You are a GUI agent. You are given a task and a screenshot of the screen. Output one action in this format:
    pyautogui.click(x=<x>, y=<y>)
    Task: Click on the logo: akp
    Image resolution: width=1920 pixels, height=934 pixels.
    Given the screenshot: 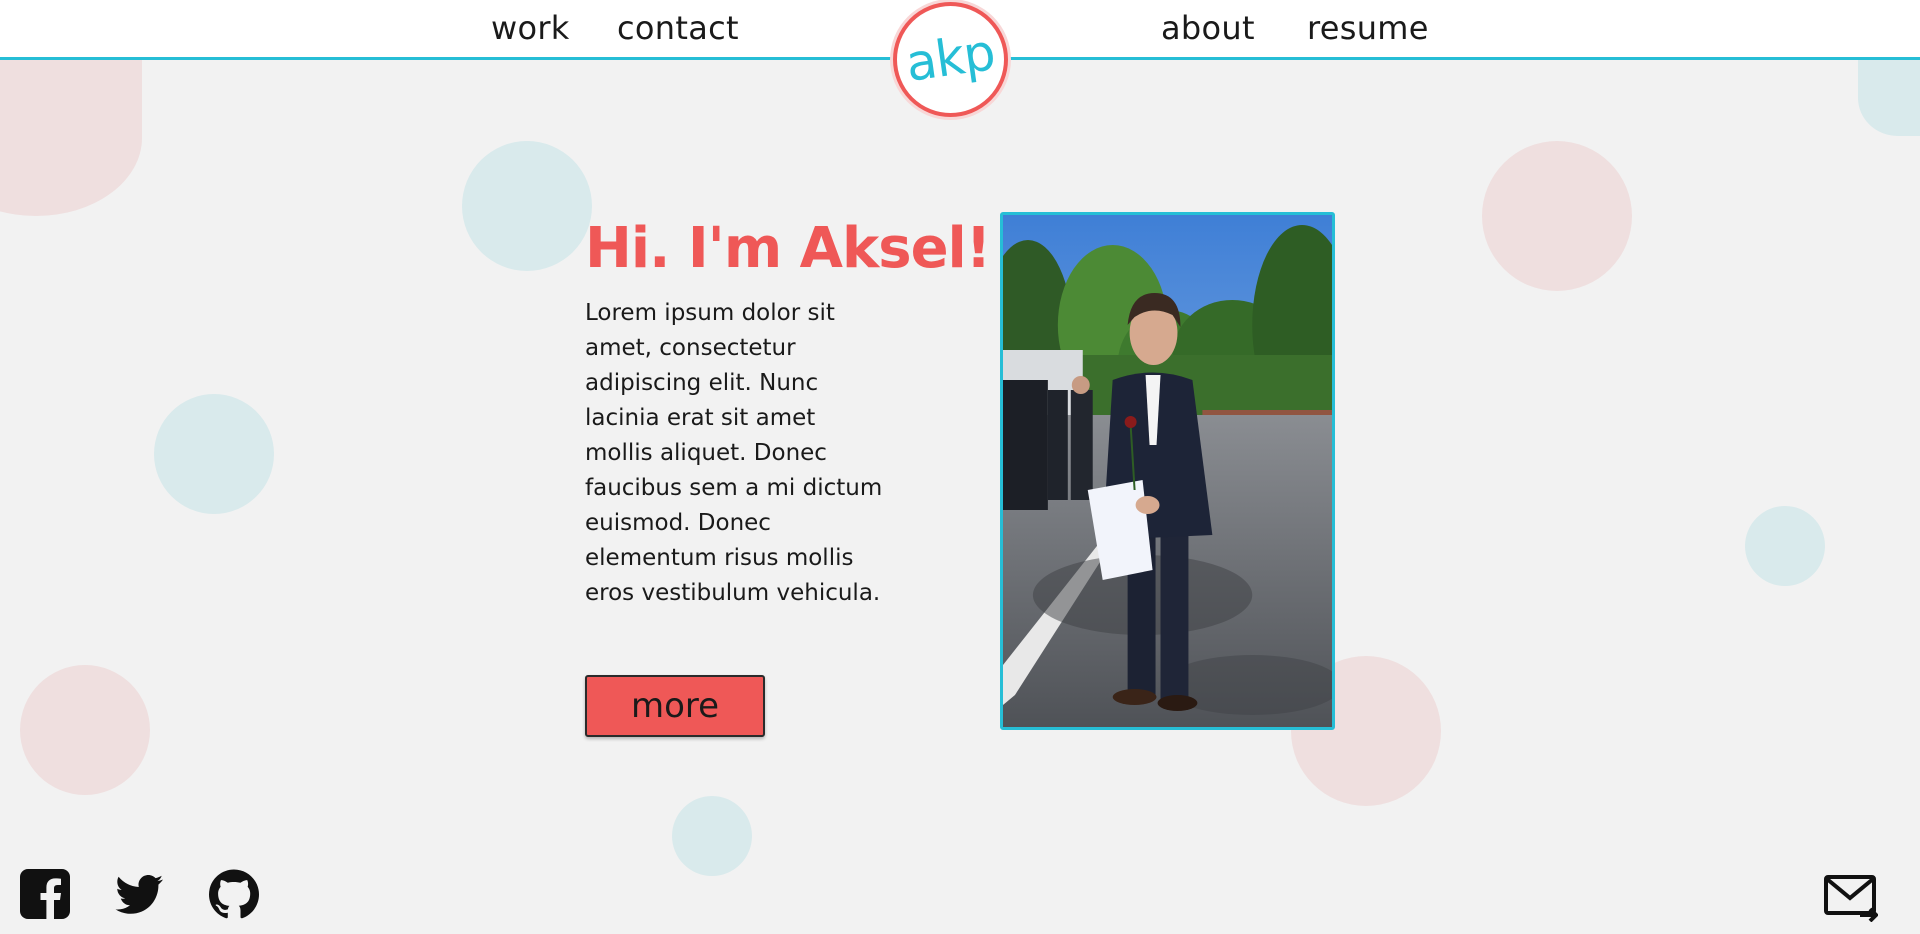 What is the action you would take?
    pyautogui.click(x=950, y=59)
    